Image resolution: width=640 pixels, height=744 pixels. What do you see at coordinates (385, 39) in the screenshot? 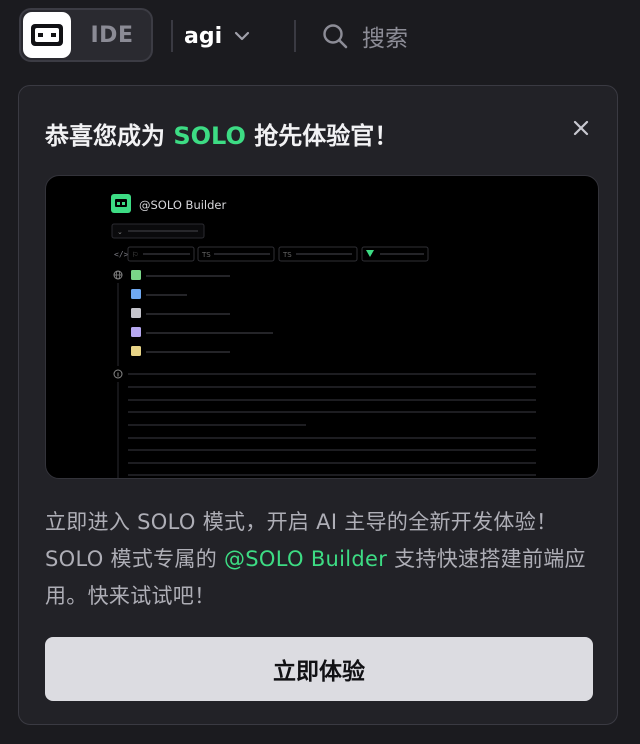
I see `search-label: 搜索` at bounding box center [385, 39].